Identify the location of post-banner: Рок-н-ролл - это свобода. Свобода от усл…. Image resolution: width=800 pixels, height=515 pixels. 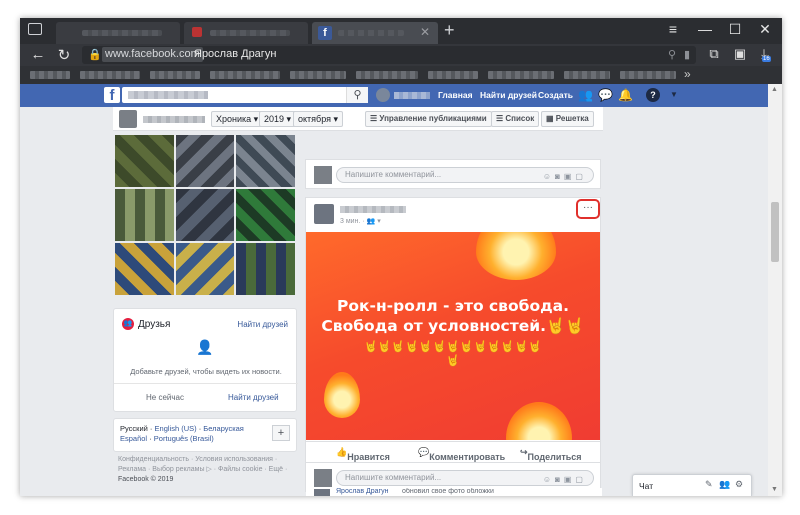
(453, 336).